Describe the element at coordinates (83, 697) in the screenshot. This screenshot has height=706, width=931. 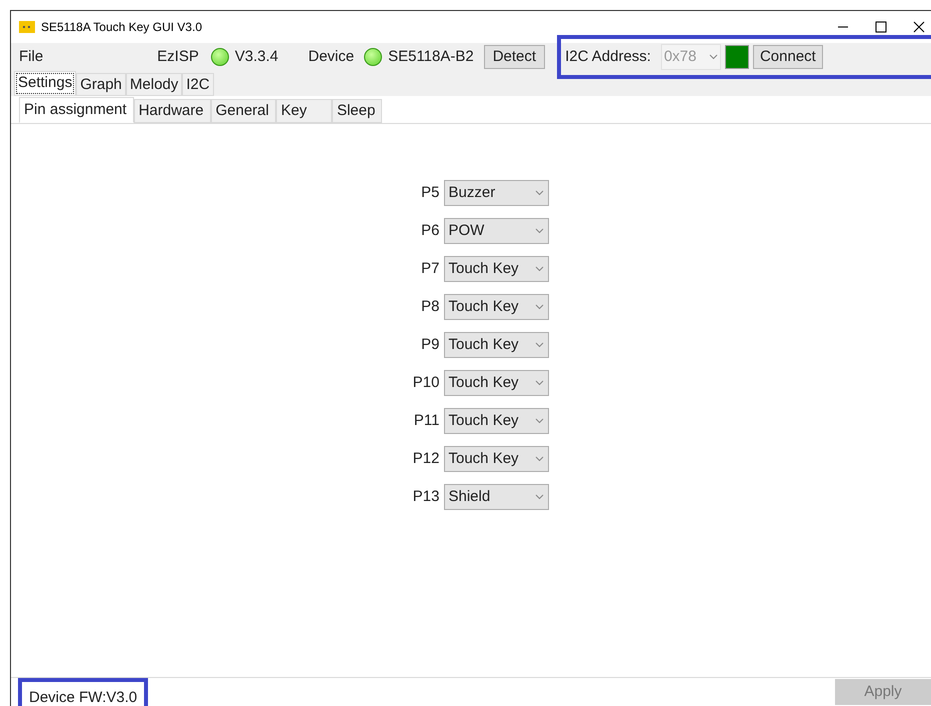
I see `firmware-version: Device FW:V3.0` at that location.